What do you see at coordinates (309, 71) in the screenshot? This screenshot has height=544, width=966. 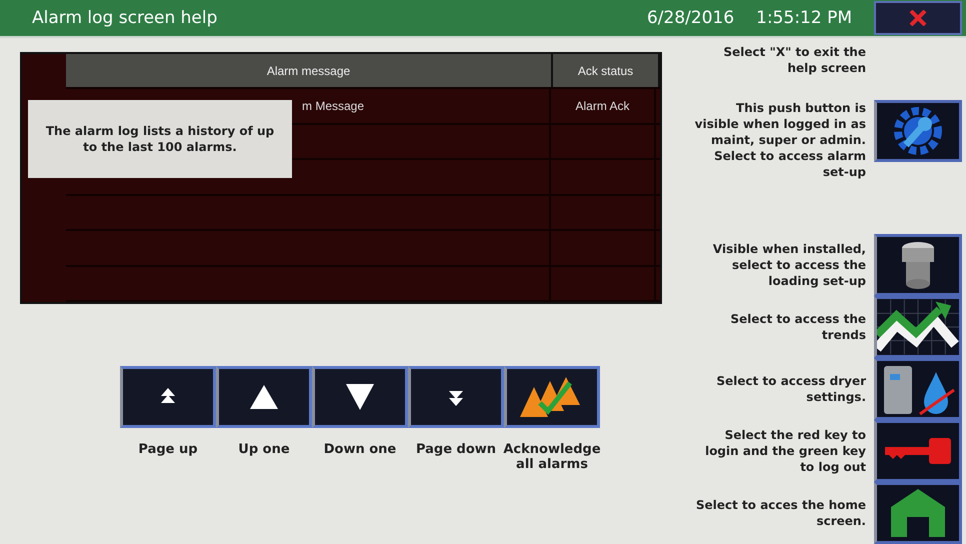 I see `column-header: Alarm message` at bounding box center [309, 71].